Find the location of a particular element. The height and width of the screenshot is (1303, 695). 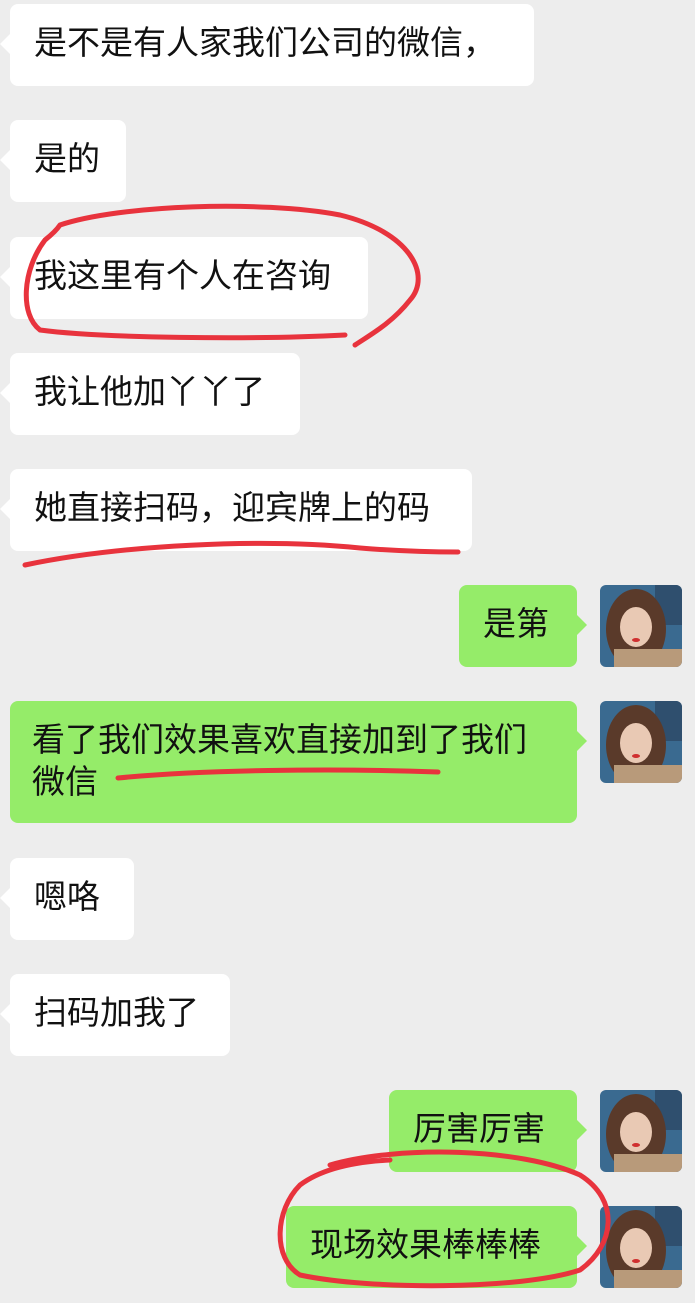

message-bubble-outgoing: 厉害厉害 is located at coordinates (488, 1131).